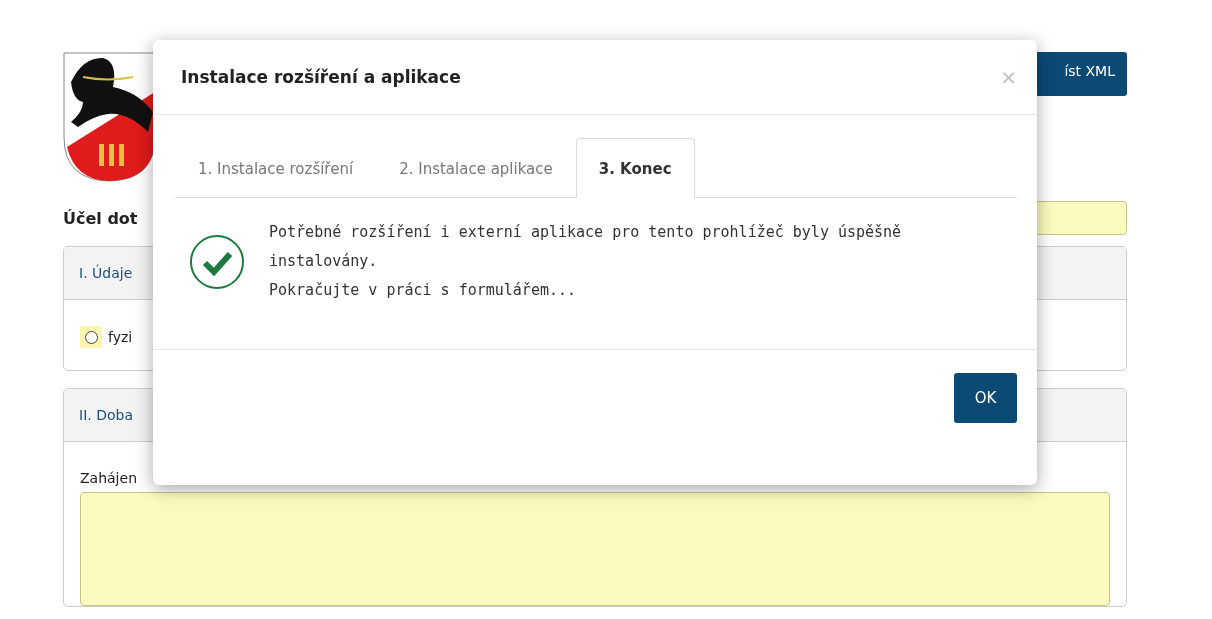 Image resolution: width=1212 pixels, height=619 pixels. I want to click on dialog-title: Instalace rozšíření a aplikace, so click(321, 77).